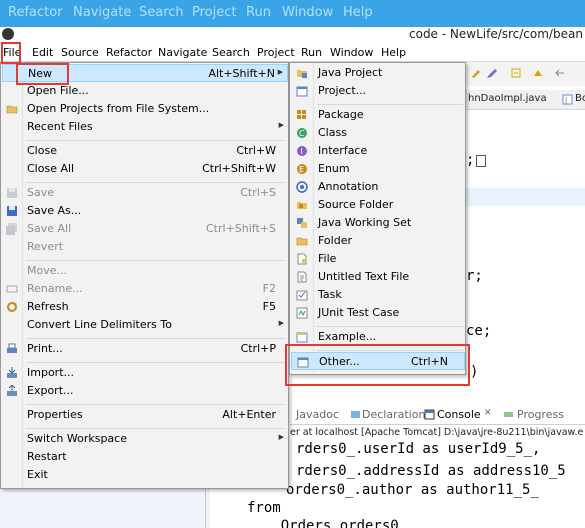  I want to click on menu-item-switch-workspace: Switch Workspace ▶, so click(145, 439).